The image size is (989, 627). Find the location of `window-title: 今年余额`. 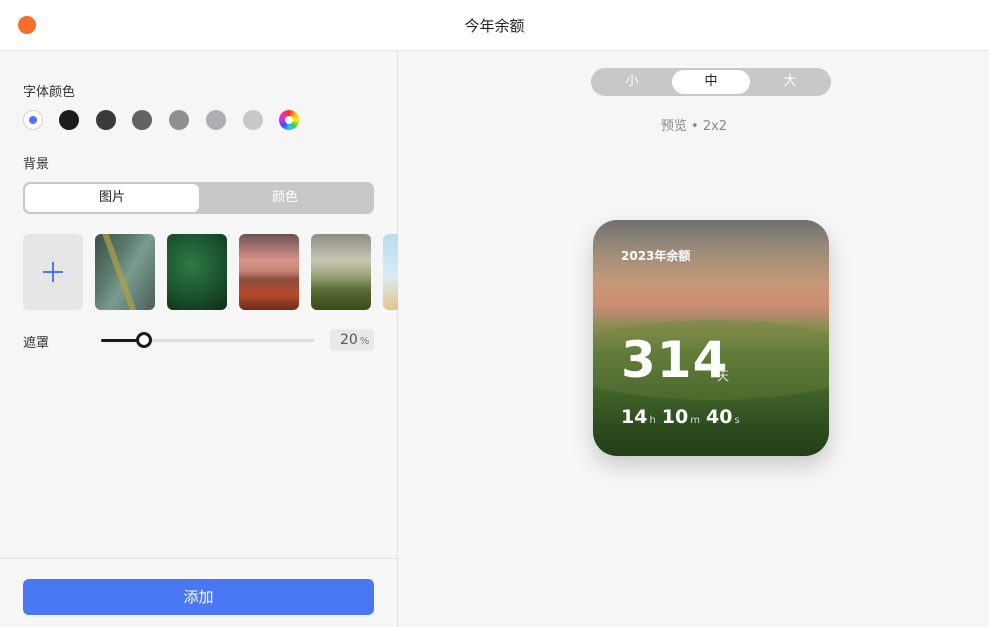

window-title: 今年余额 is located at coordinates (494, 26).